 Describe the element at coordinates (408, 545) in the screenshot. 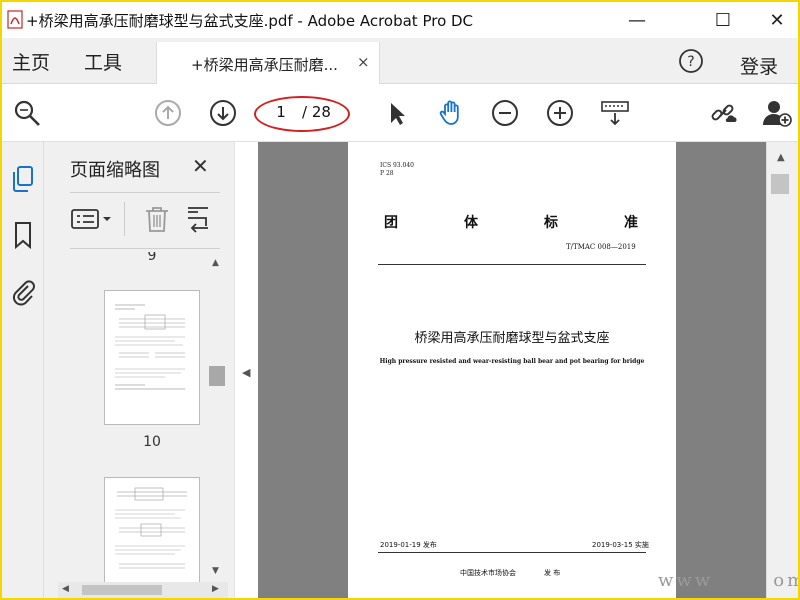

I see `issue-date: 2019-01-19 发布` at that location.